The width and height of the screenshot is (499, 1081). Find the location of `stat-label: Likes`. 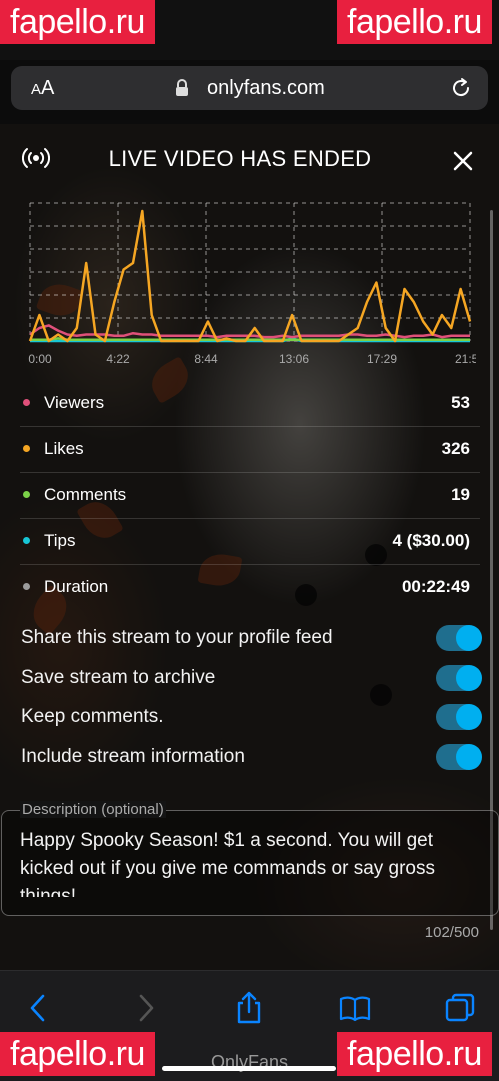

stat-label: Likes is located at coordinates (64, 448).